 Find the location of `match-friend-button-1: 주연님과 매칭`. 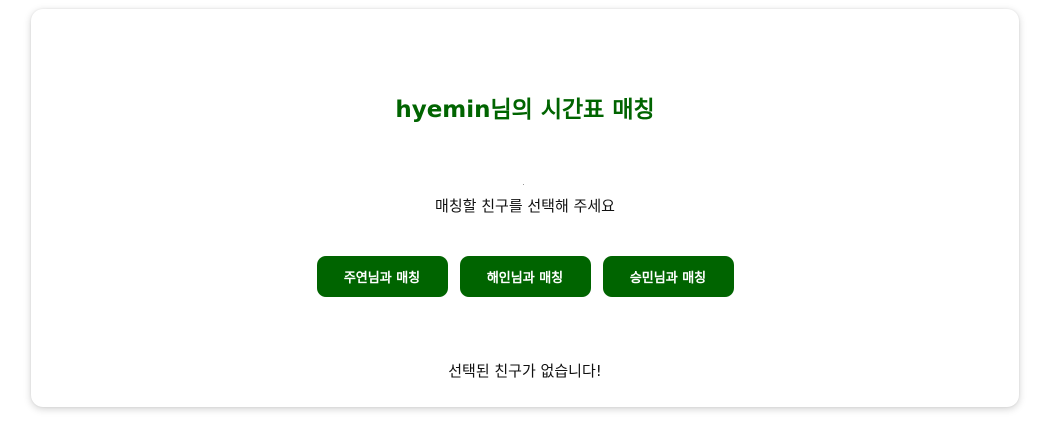

match-friend-button-1: 주연님과 매칭 is located at coordinates (382, 276).